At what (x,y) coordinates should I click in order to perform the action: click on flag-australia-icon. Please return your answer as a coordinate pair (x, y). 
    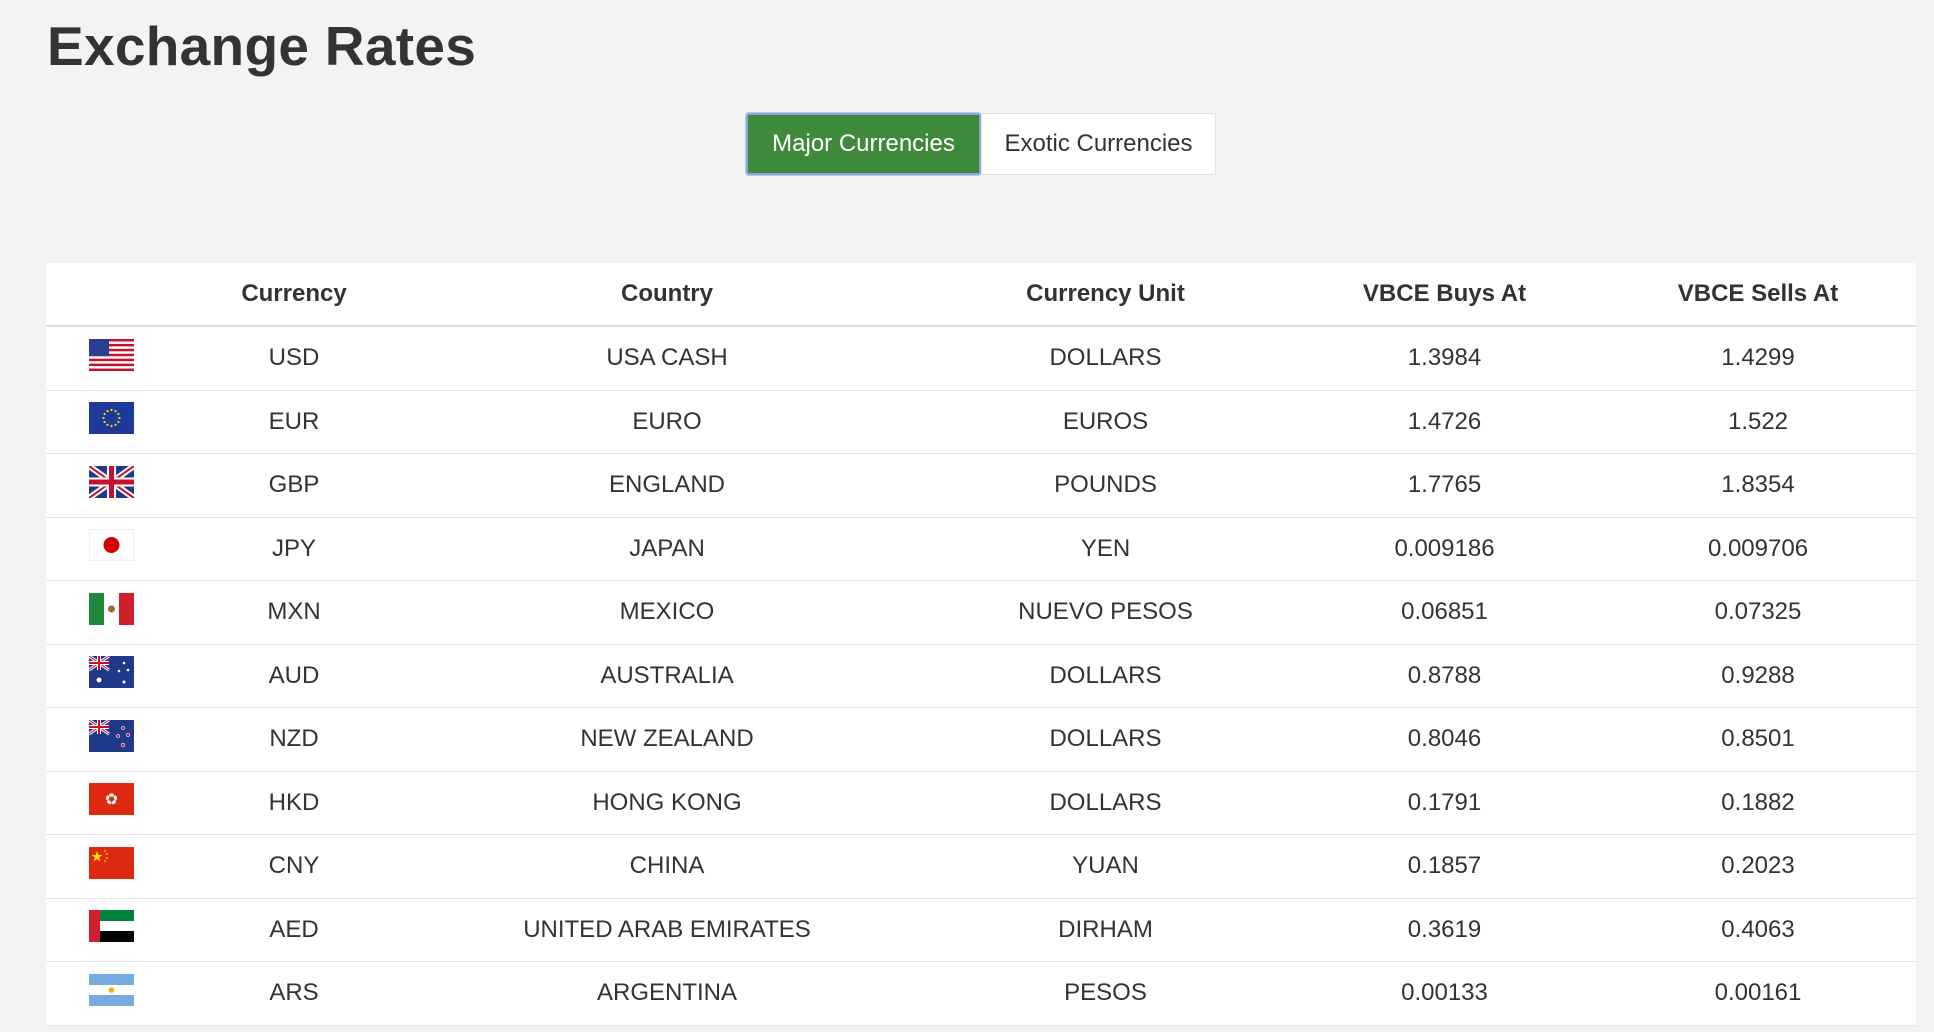
    Looking at the image, I should click on (110, 675).